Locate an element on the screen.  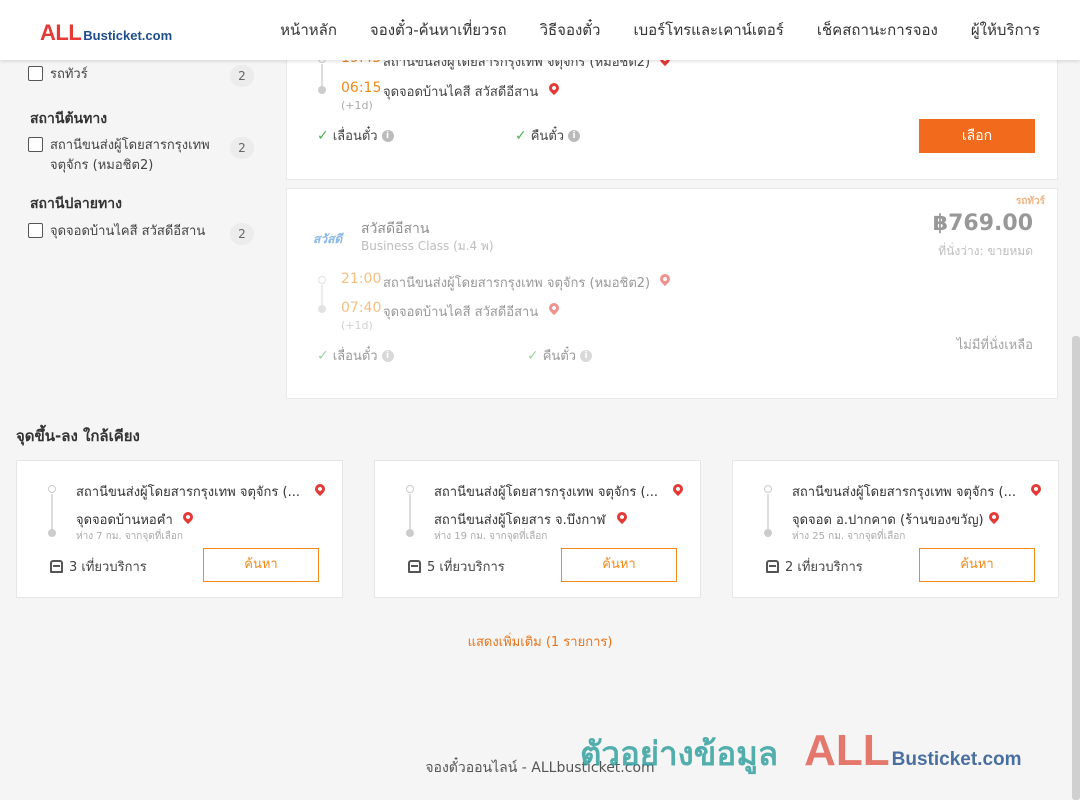
arrive-time: 07:40 is located at coordinates (361, 308).